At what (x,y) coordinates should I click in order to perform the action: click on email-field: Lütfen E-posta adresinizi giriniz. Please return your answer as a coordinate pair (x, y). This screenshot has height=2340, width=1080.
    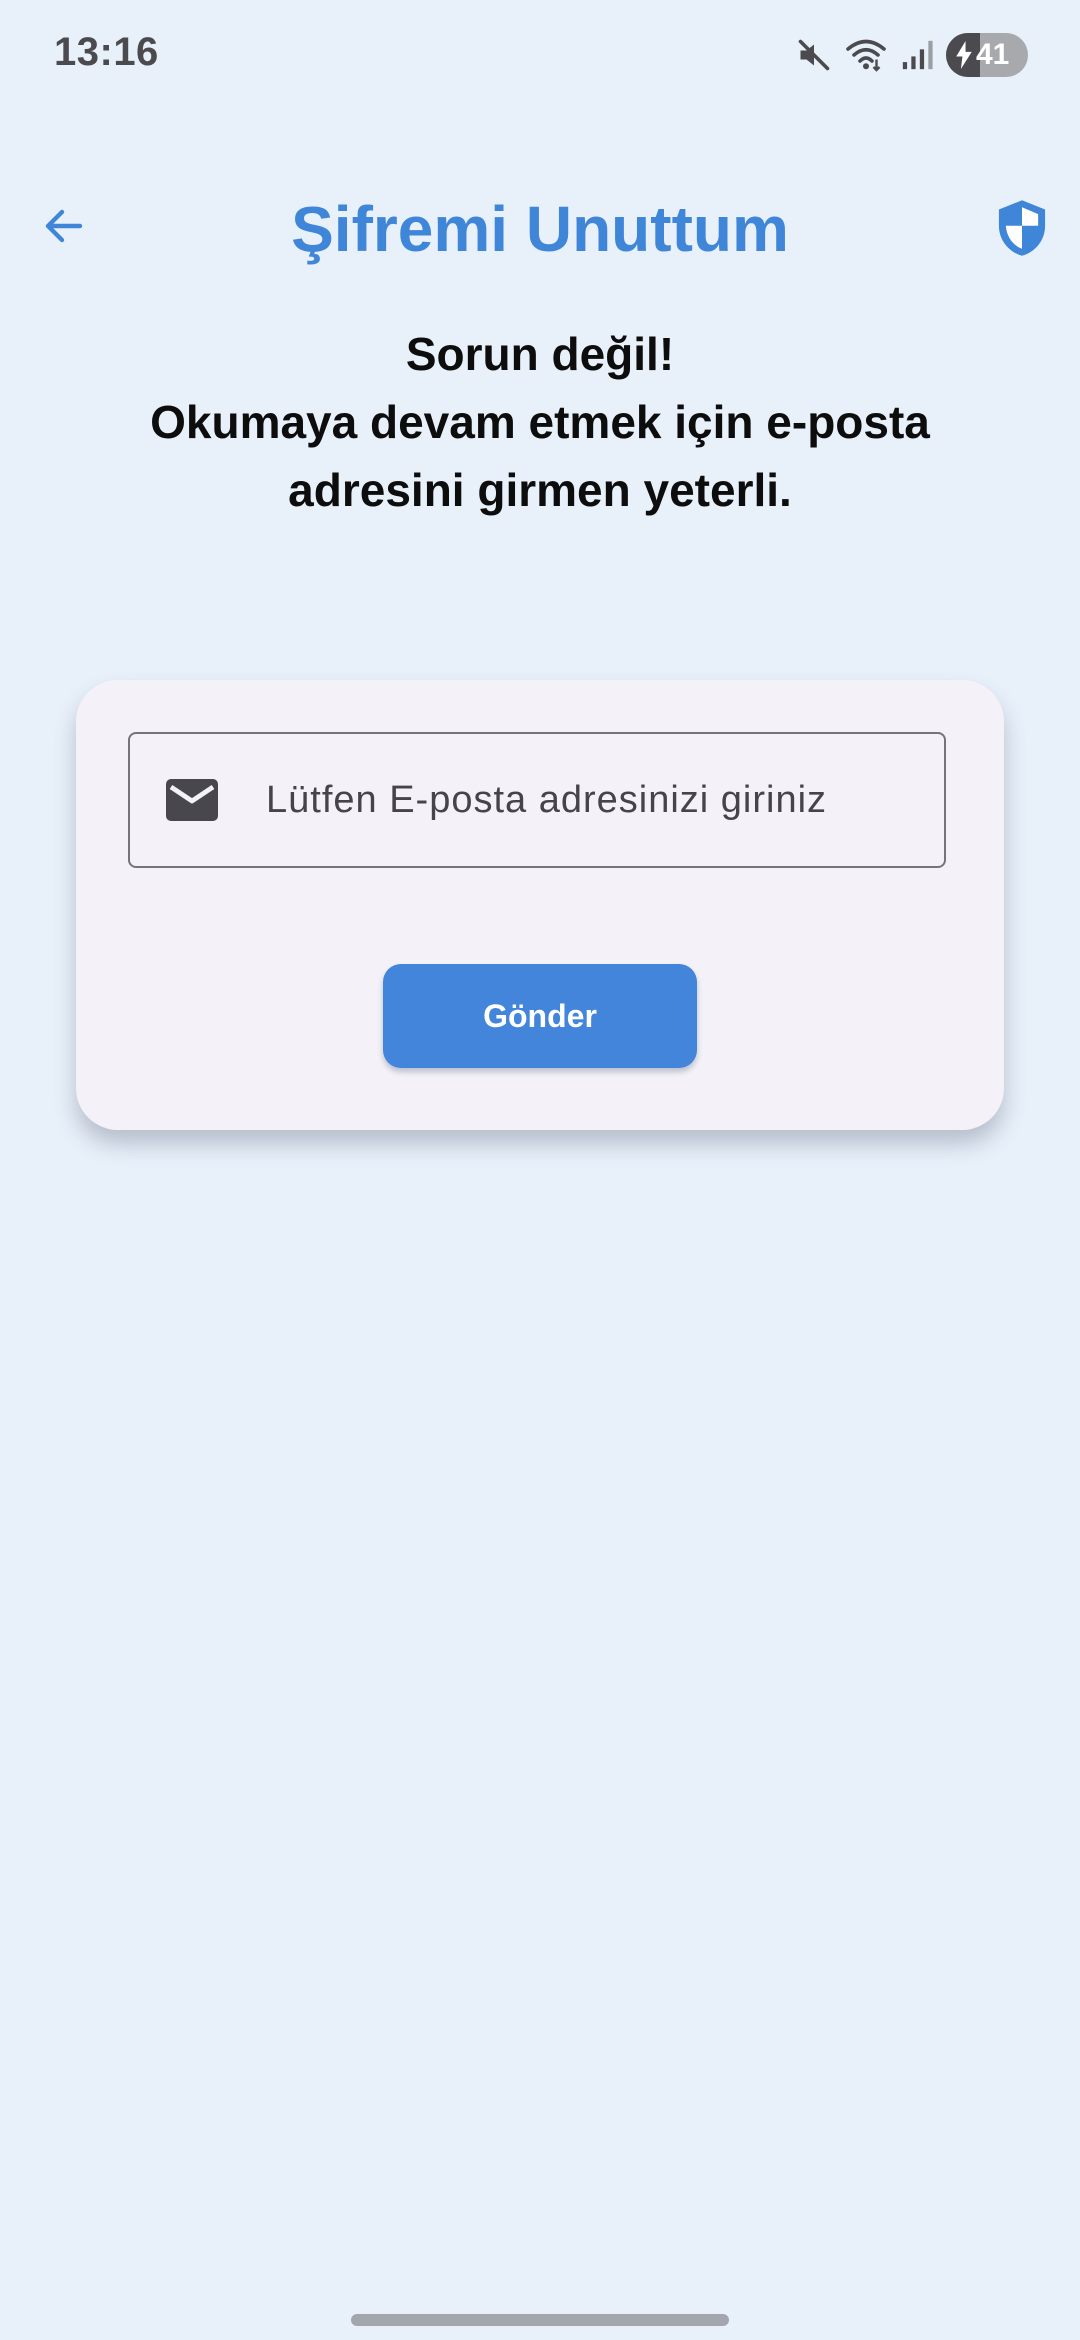
    Looking at the image, I should click on (537, 800).